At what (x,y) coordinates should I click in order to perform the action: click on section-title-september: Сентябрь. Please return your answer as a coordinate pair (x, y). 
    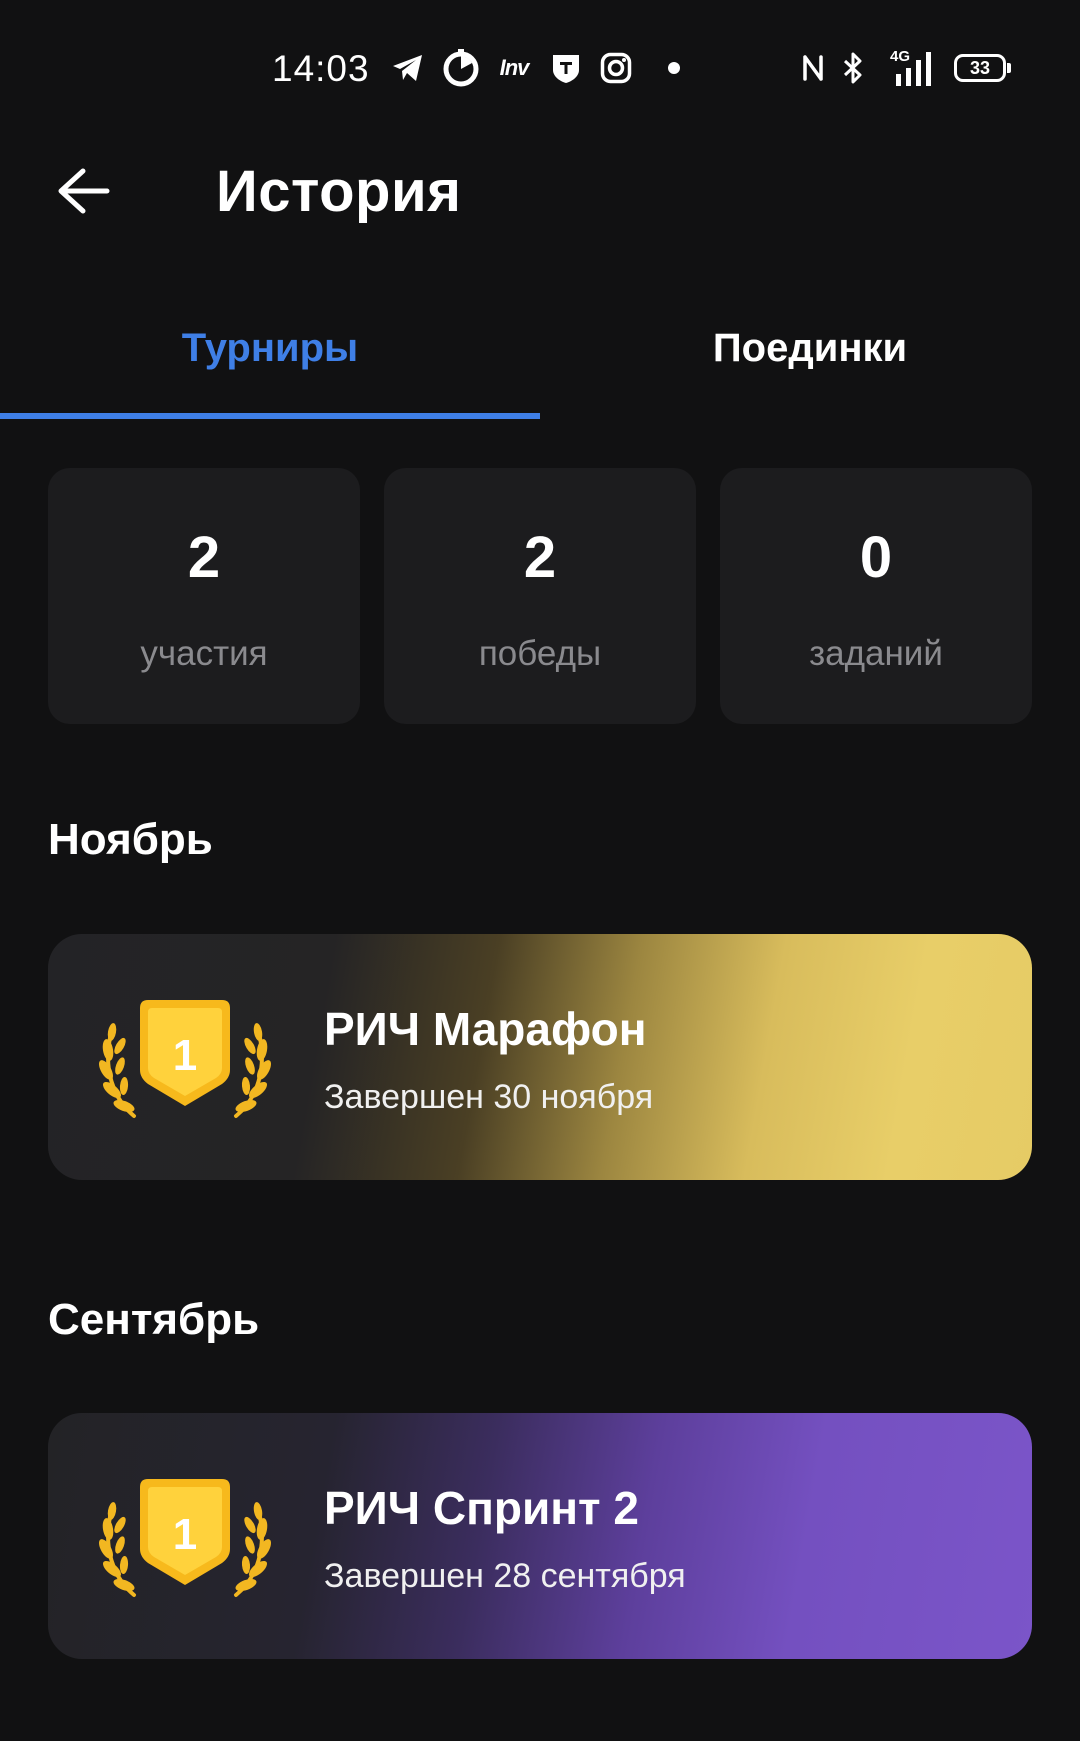
    Looking at the image, I should click on (154, 1319).